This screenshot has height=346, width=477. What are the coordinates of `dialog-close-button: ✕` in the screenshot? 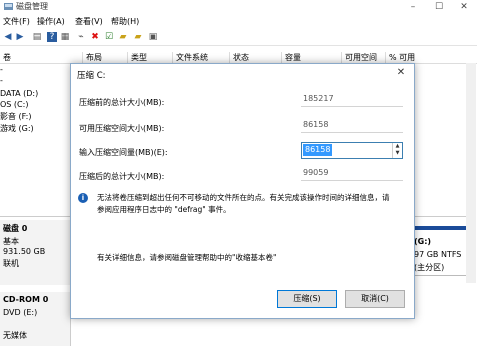 It's located at (401, 73).